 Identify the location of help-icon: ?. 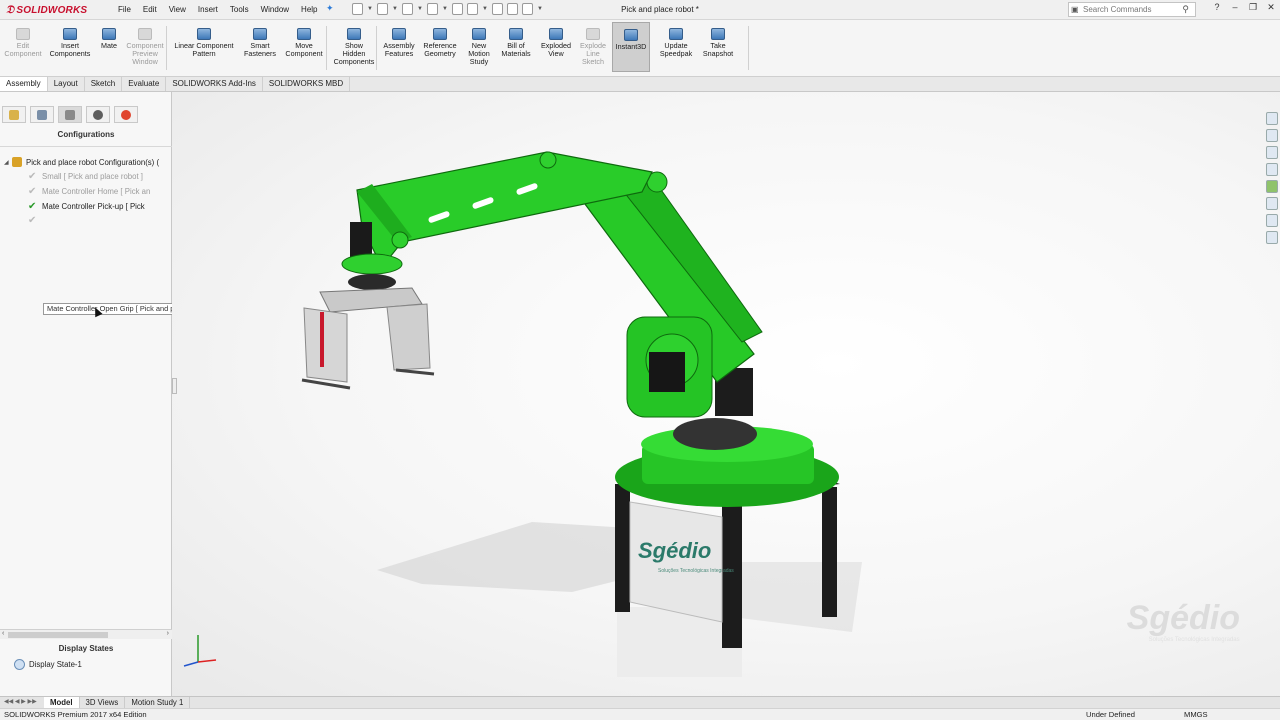
(1217, 7).